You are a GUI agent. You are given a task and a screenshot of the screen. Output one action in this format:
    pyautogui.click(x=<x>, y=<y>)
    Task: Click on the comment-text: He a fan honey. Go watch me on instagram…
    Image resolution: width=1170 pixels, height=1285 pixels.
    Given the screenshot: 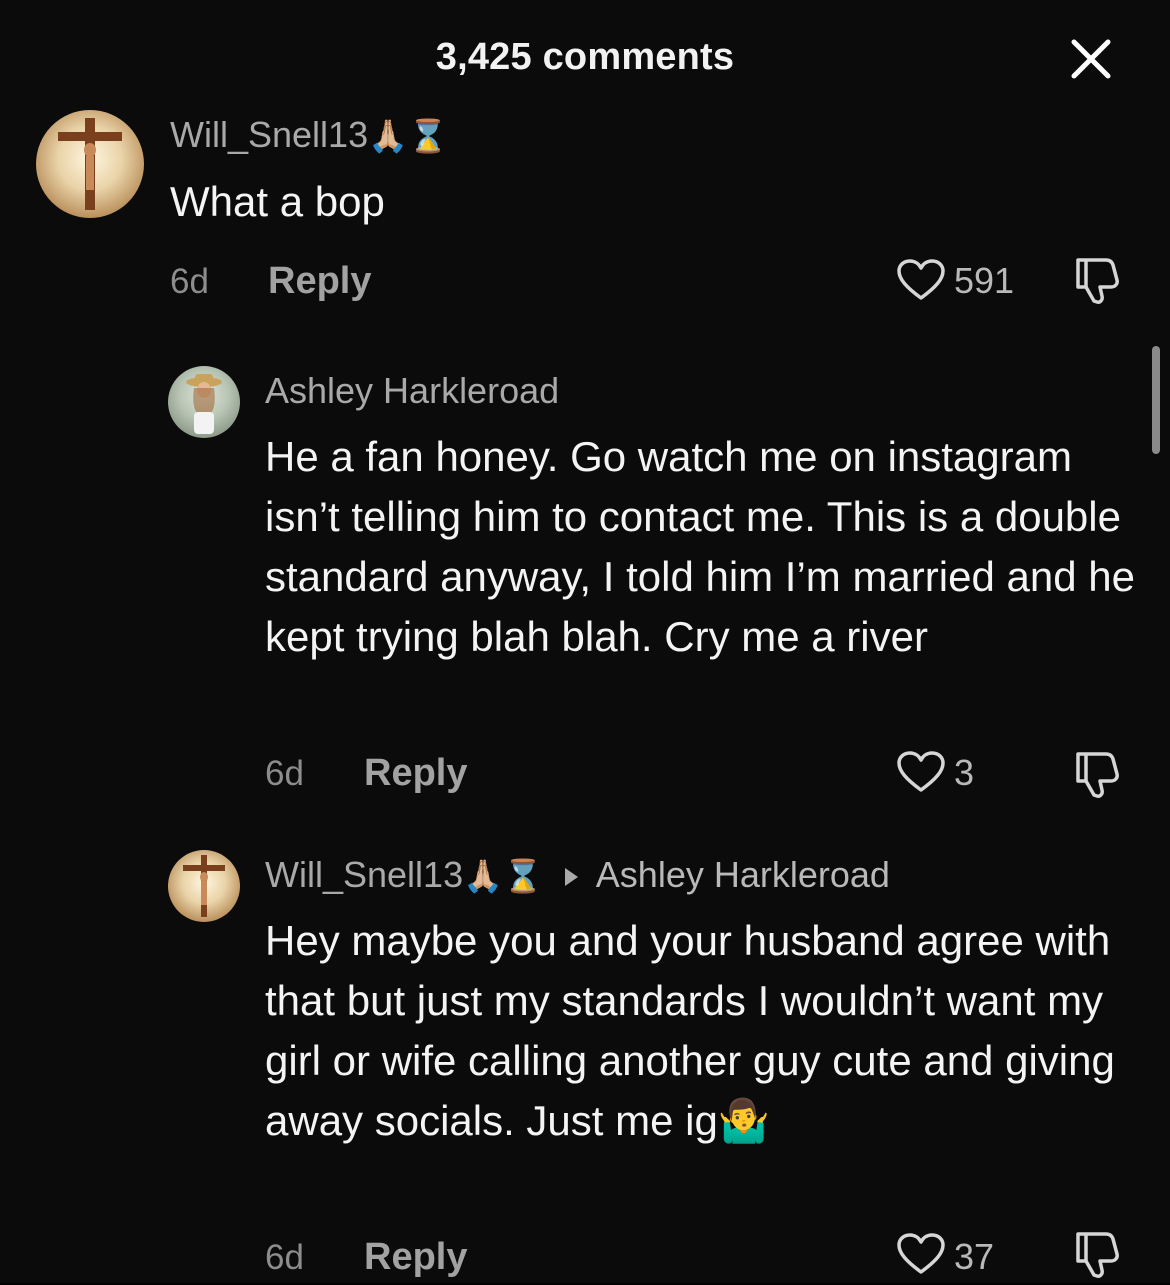 What is the action you would take?
    pyautogui.click(x=706, y=546)
    